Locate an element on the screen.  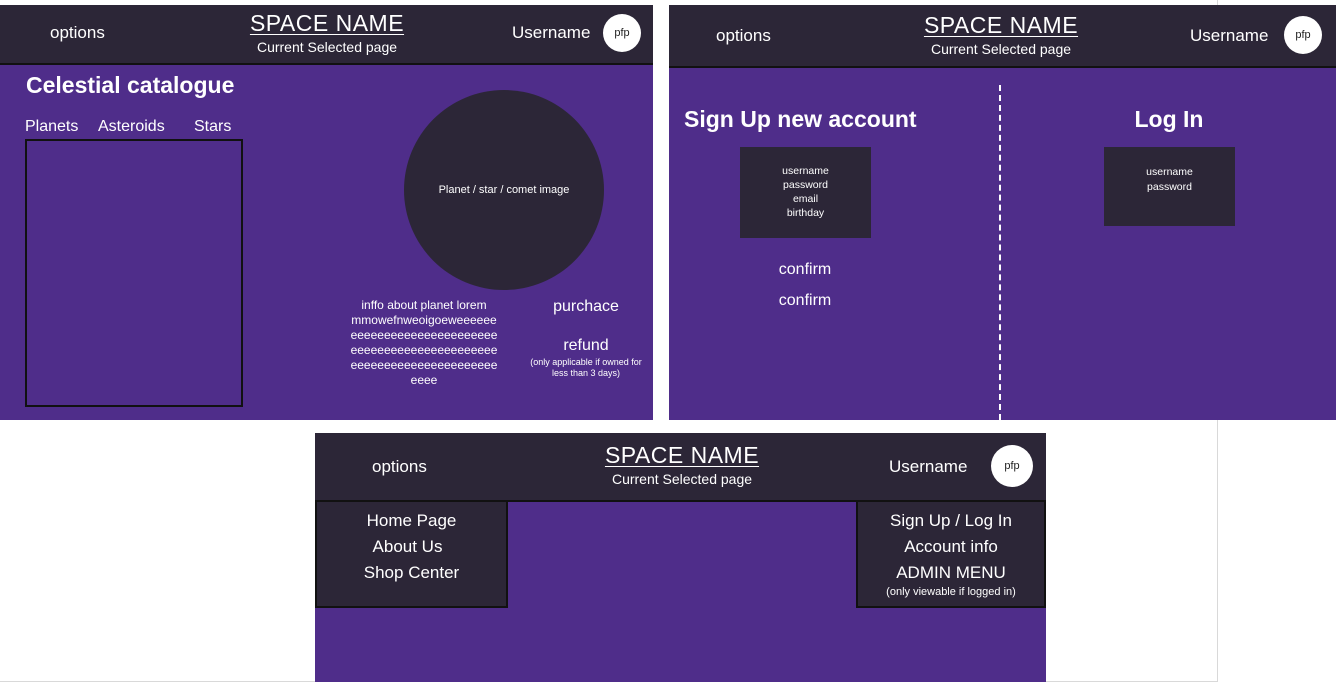
info-line: mmowefnweoigoeweeeeee is located at coordinates (424, 320).